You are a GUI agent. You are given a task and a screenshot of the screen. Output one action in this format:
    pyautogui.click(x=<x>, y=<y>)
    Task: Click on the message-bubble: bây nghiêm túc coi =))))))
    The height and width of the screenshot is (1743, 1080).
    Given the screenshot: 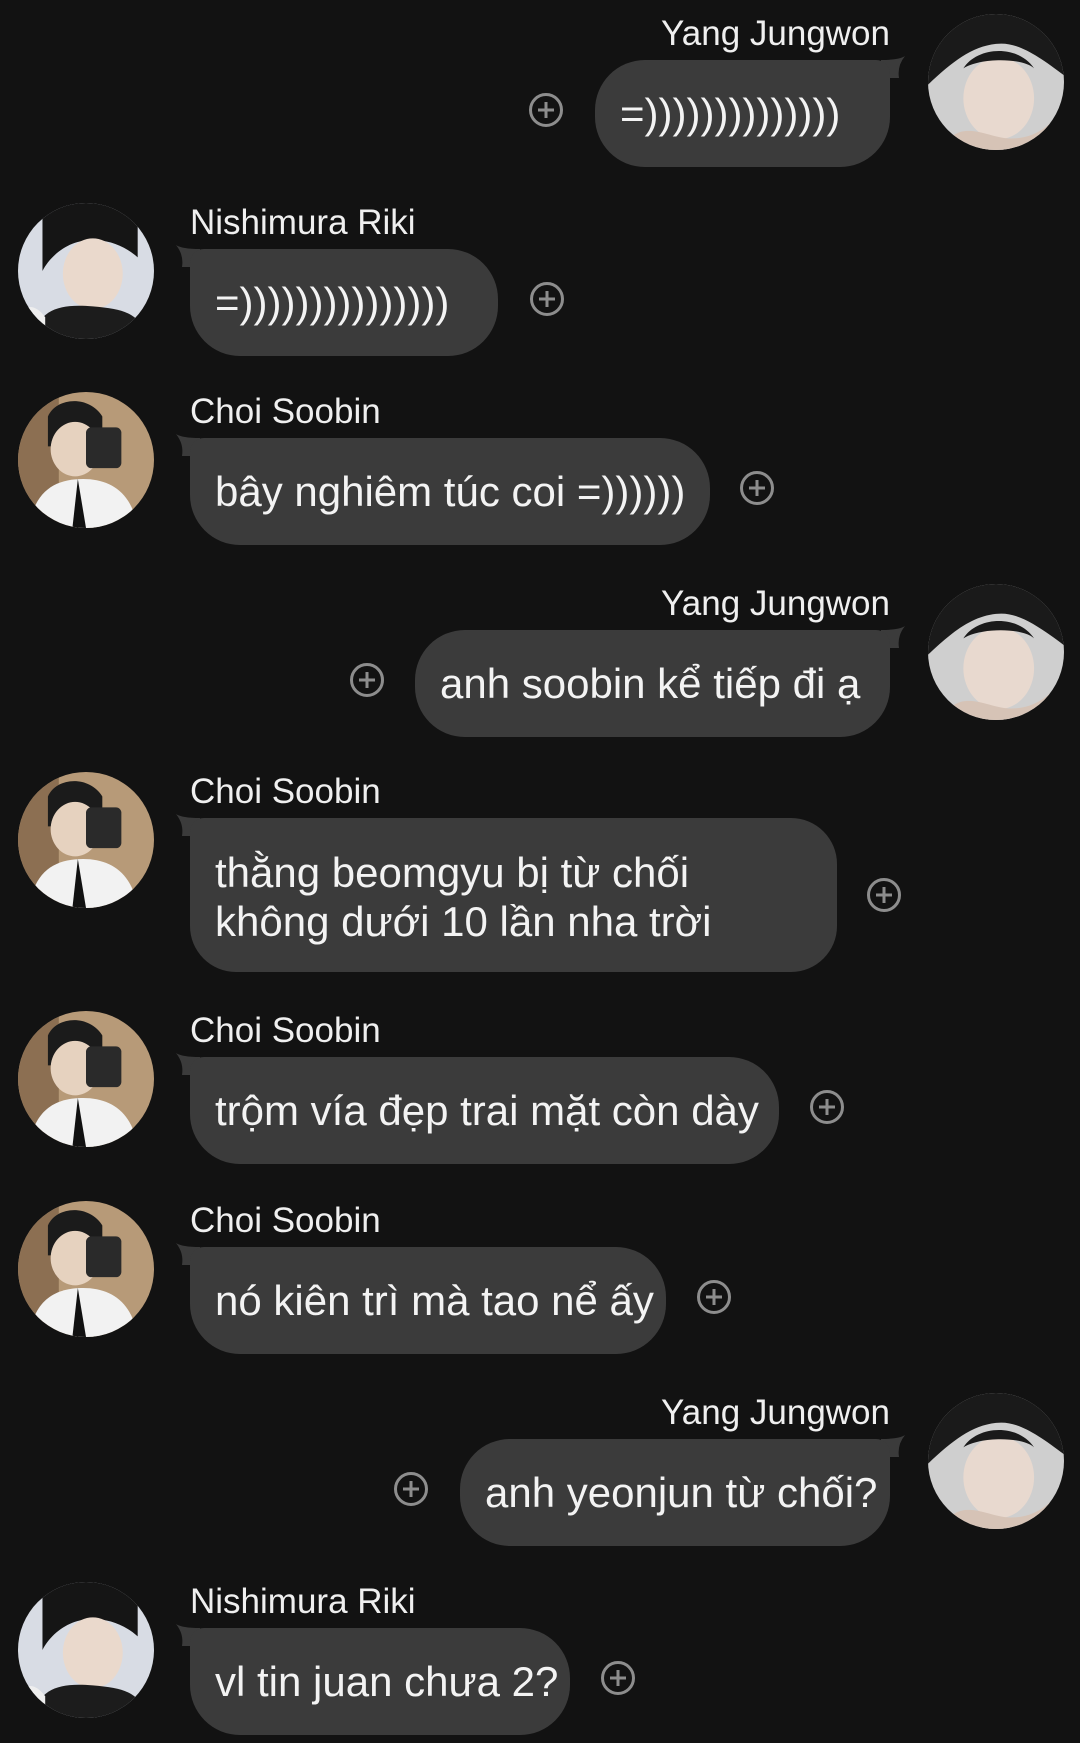 What is the action you would take?
    pyautogui.click(x=450, y=491)
    